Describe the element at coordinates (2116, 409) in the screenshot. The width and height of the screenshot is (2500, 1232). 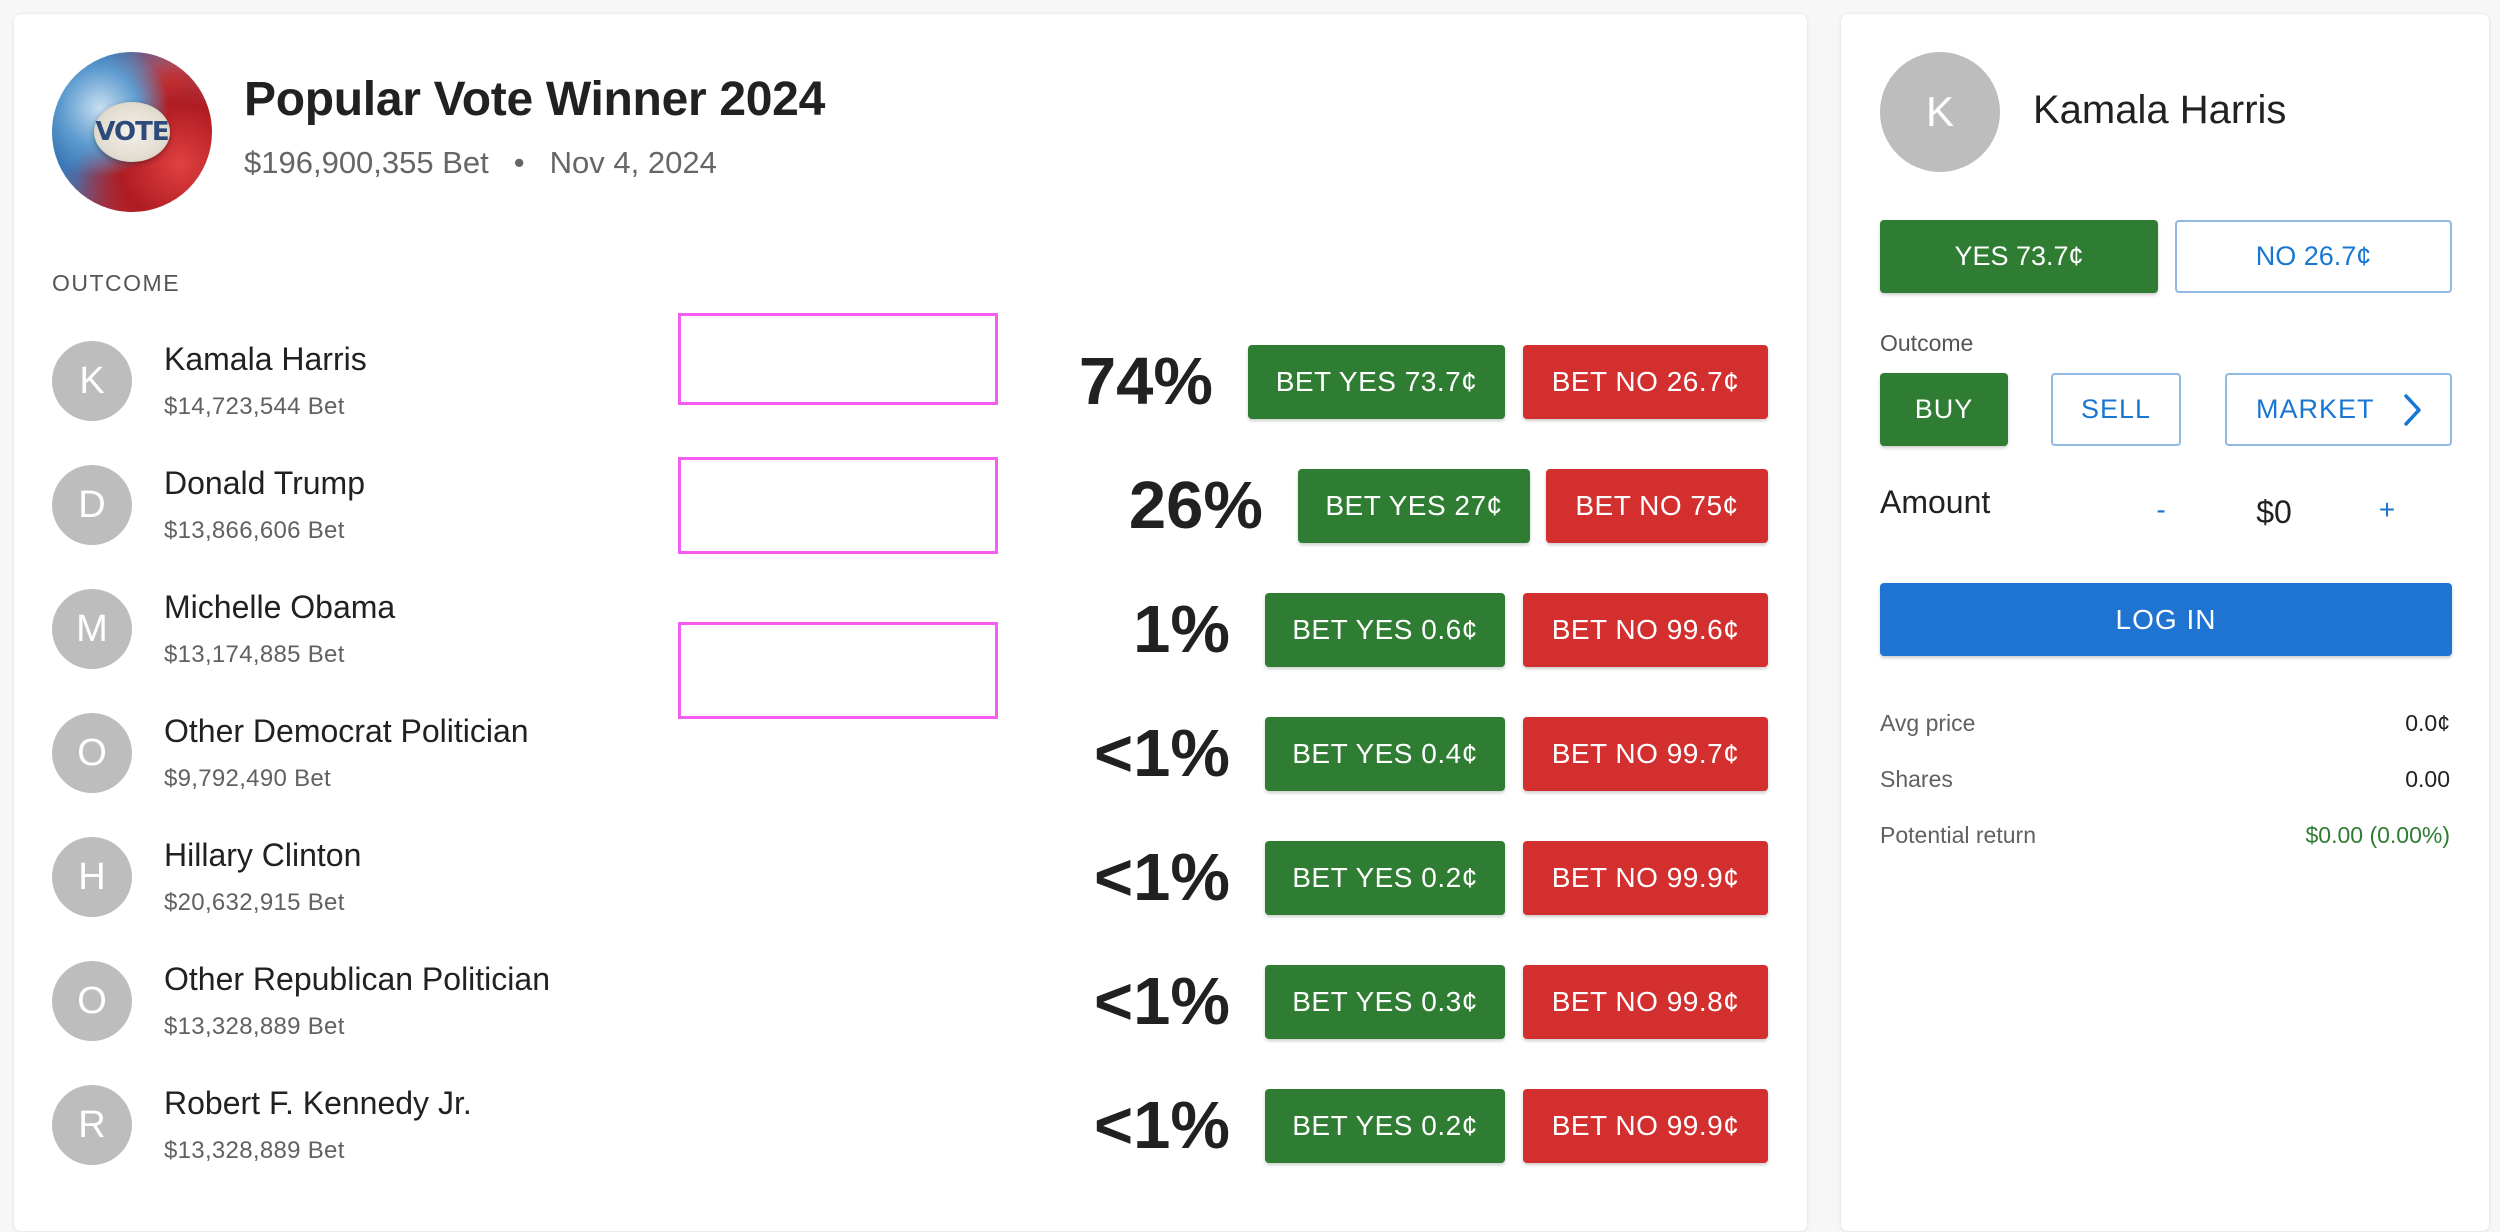
I see `sell-button: SELL` at that location.